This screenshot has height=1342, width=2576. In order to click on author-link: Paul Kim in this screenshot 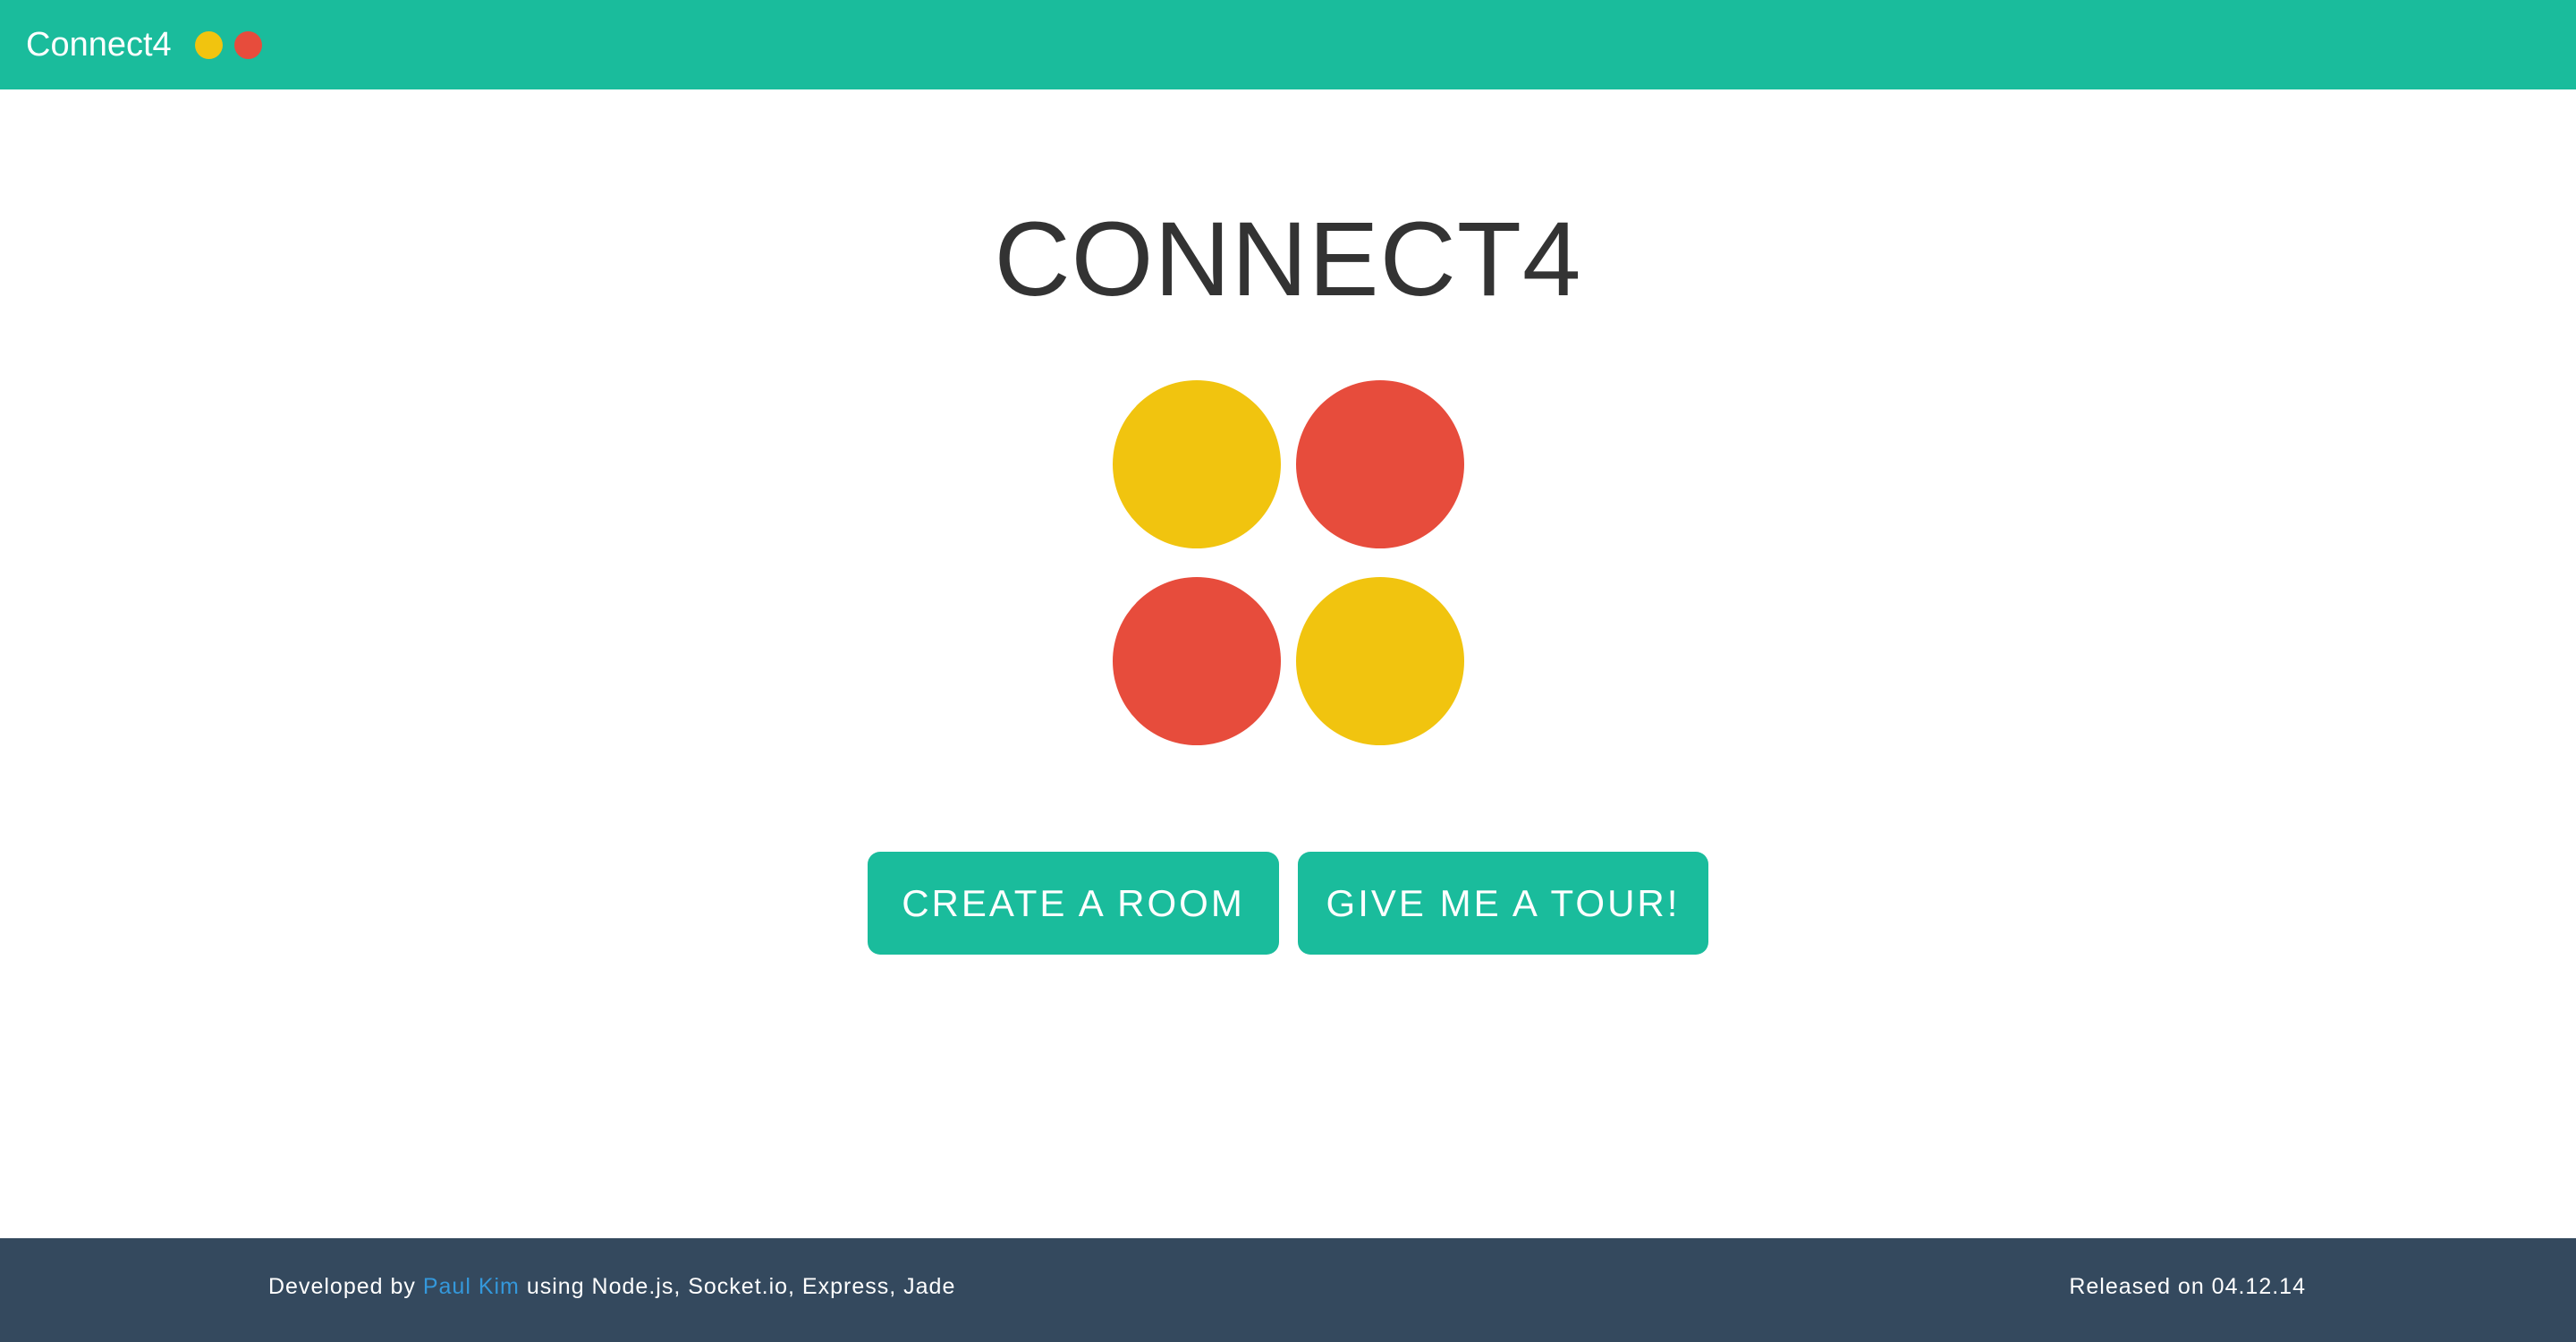, I will do `click(471, 1286)`.